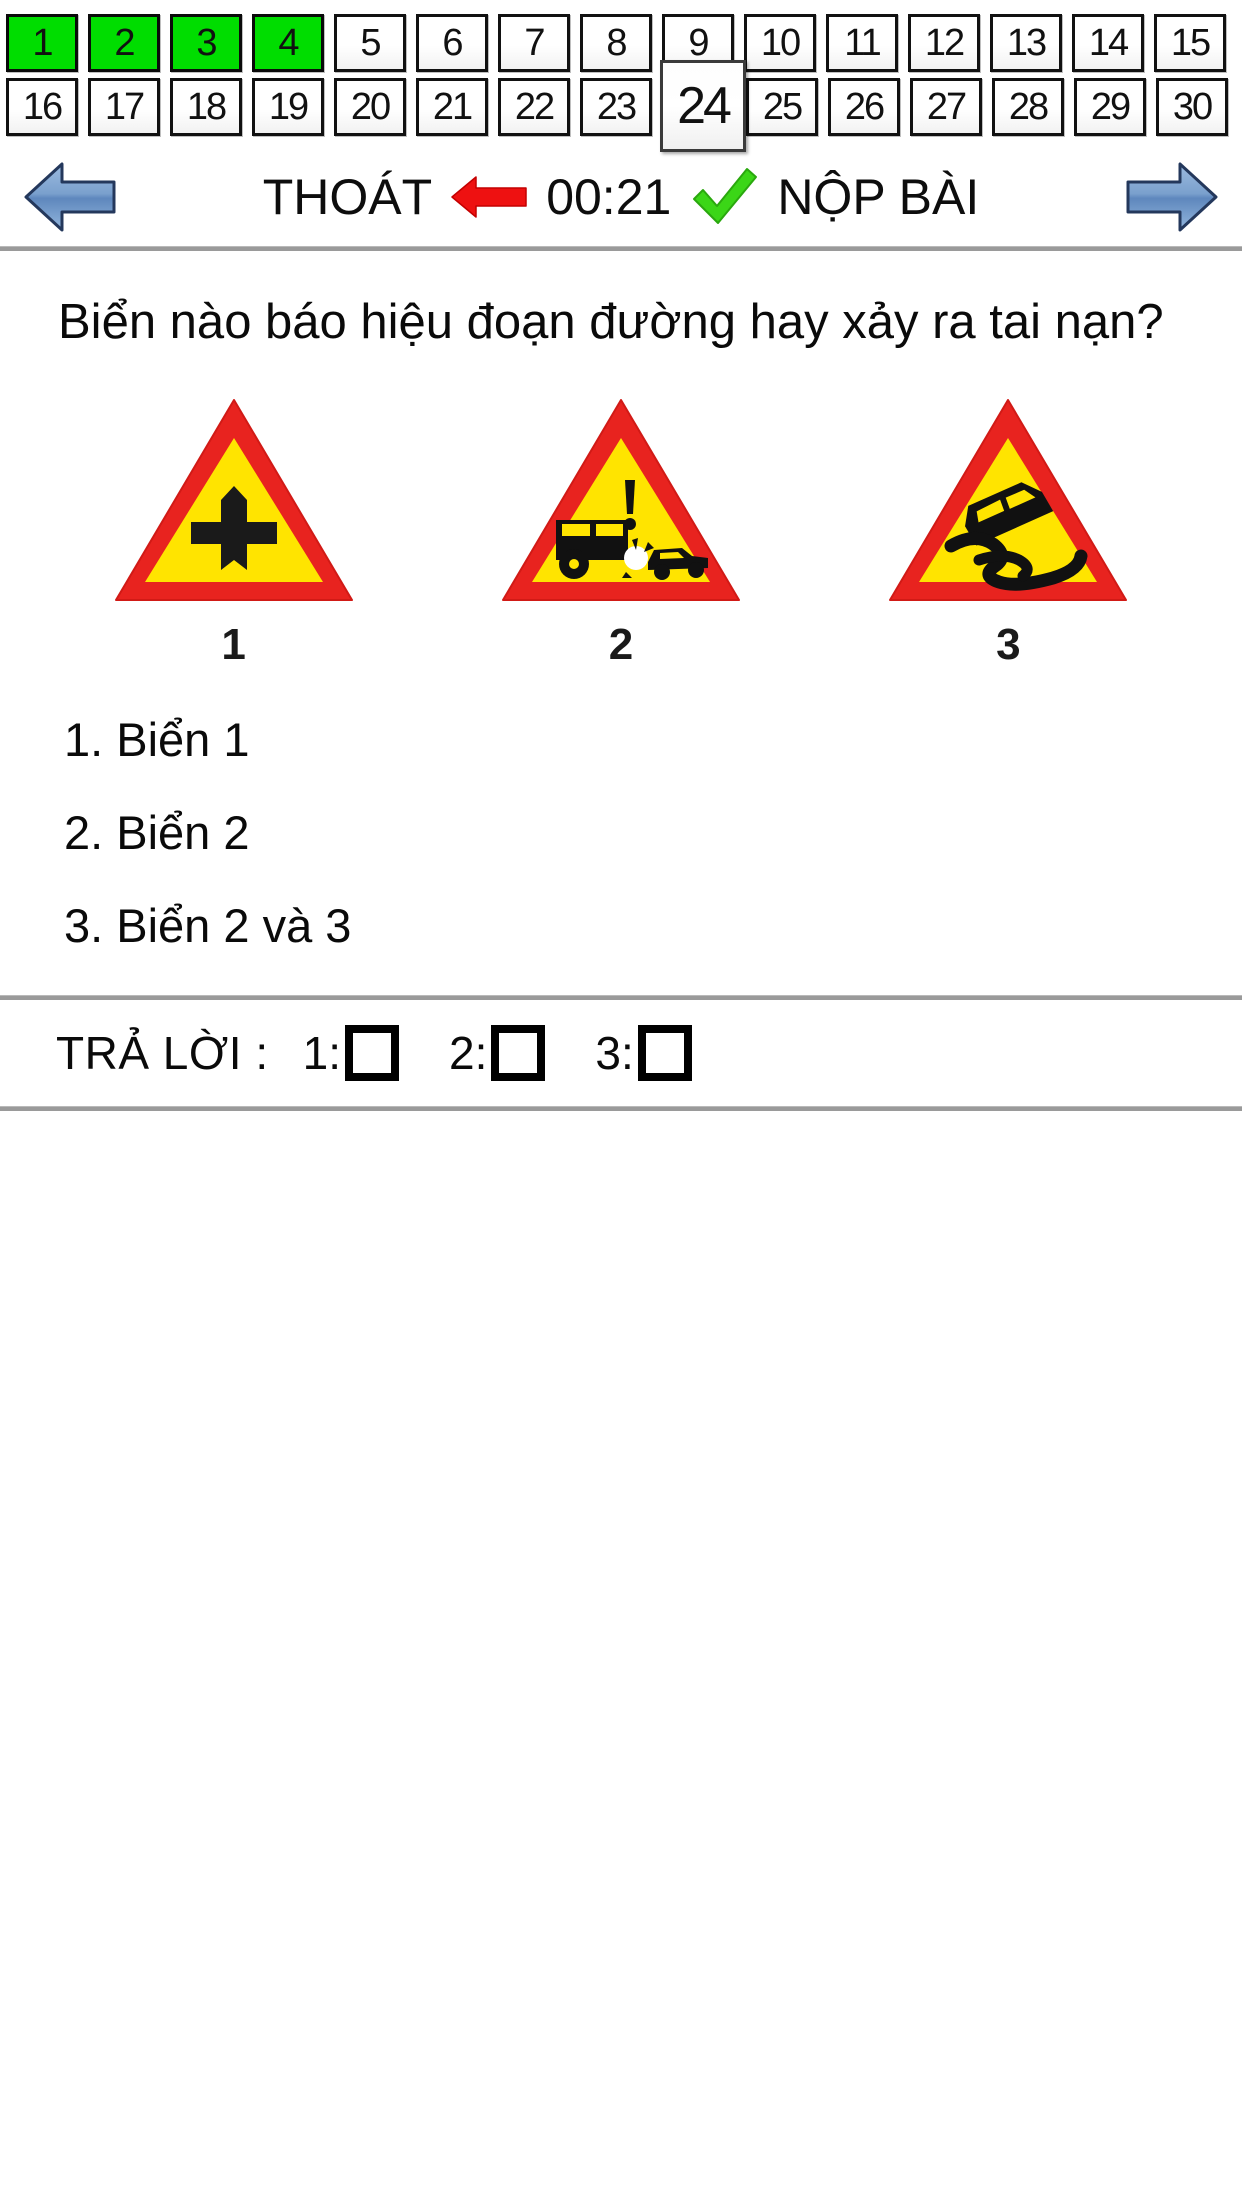  Describe the element at coordinates (1190, 43) in the screenshot. I see `question-number-15: 15` at that location.